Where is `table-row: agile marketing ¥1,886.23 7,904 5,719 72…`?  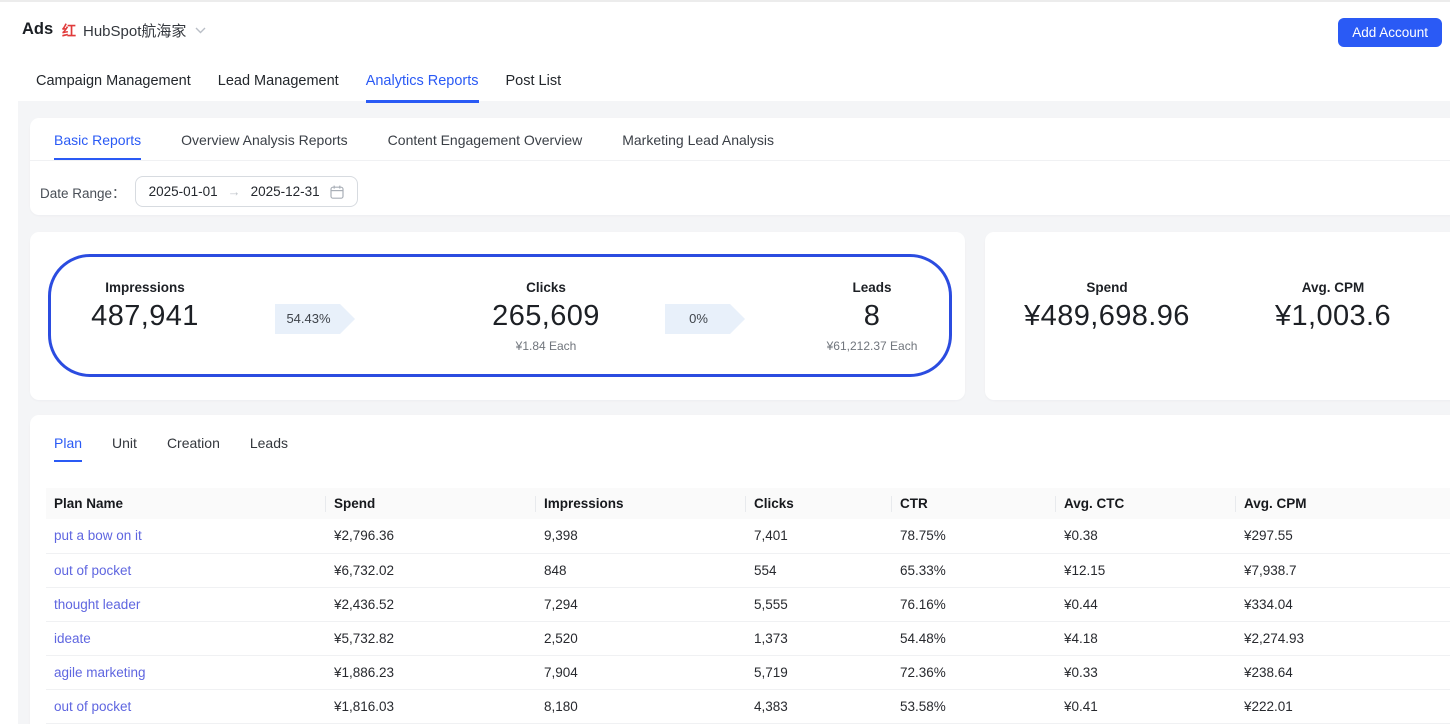
table-row: agile marketing ¥1,886.23 7,904 5,719 72… is located at coordinates (748, 672).